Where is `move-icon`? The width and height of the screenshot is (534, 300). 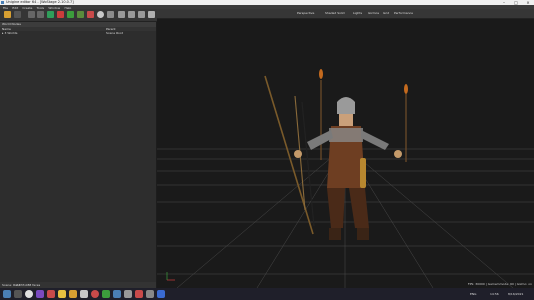 move-icon is located at coordinates (121, 14).